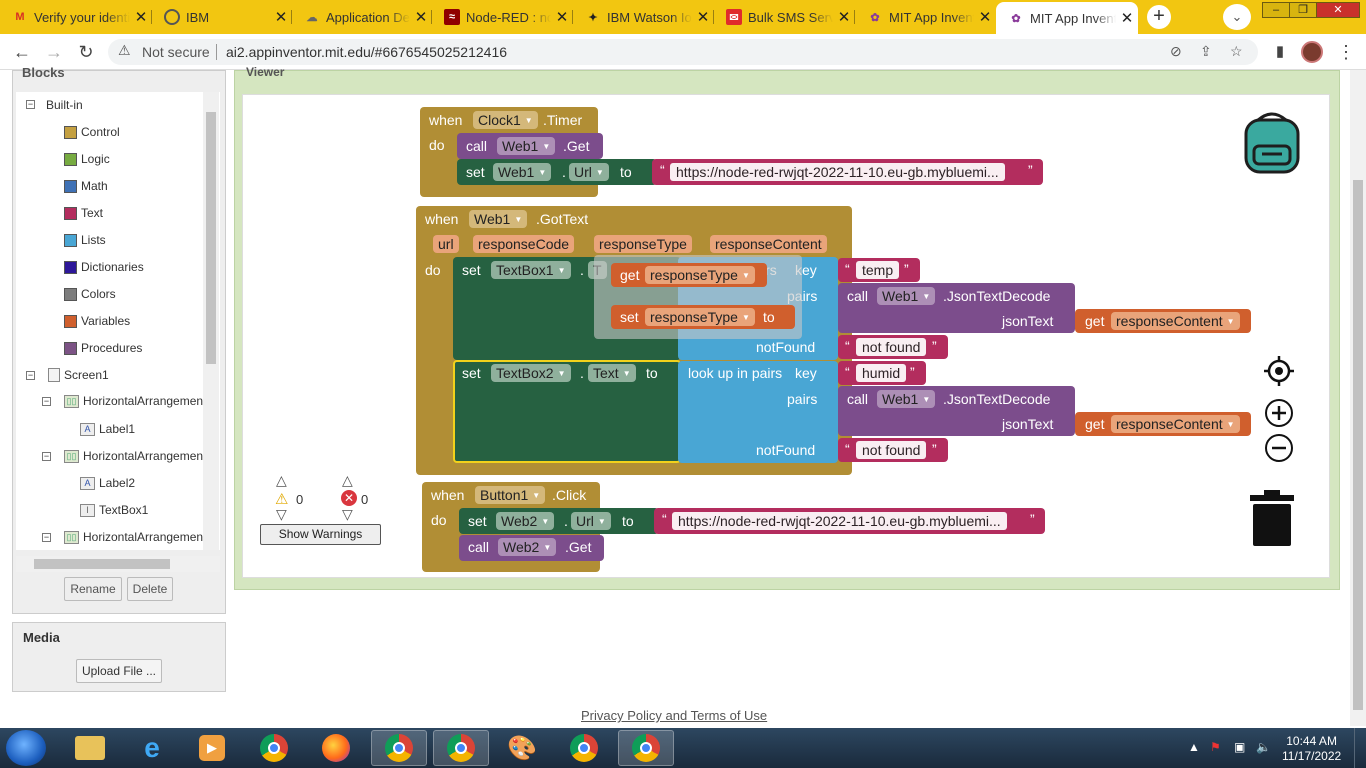  Describe the element at coordinates (362, 17) in the screenshot. I see `tab-appdev: ☁ Application Development ✕` at that location.